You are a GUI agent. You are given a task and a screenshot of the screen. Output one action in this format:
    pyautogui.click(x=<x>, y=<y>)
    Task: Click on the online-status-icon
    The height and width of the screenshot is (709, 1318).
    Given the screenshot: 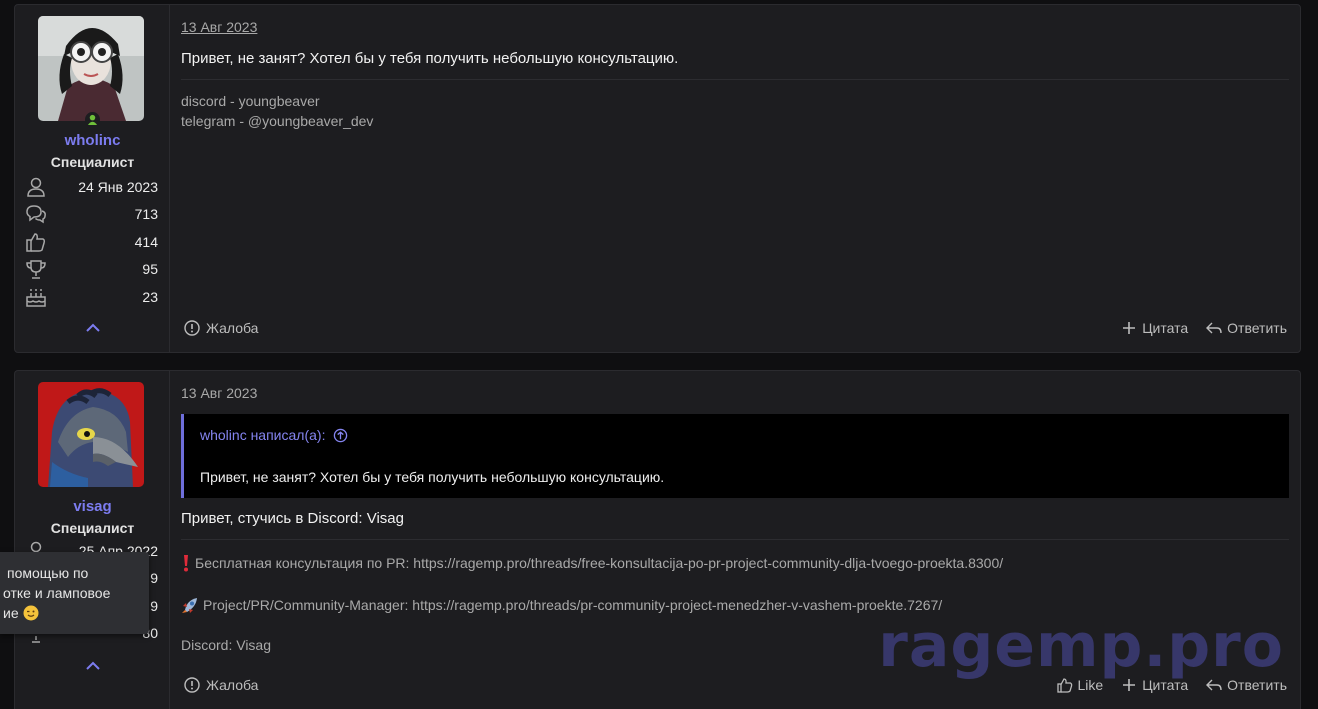 What is the action you would take?
    pyautogui.click(x=92, y=119)
    